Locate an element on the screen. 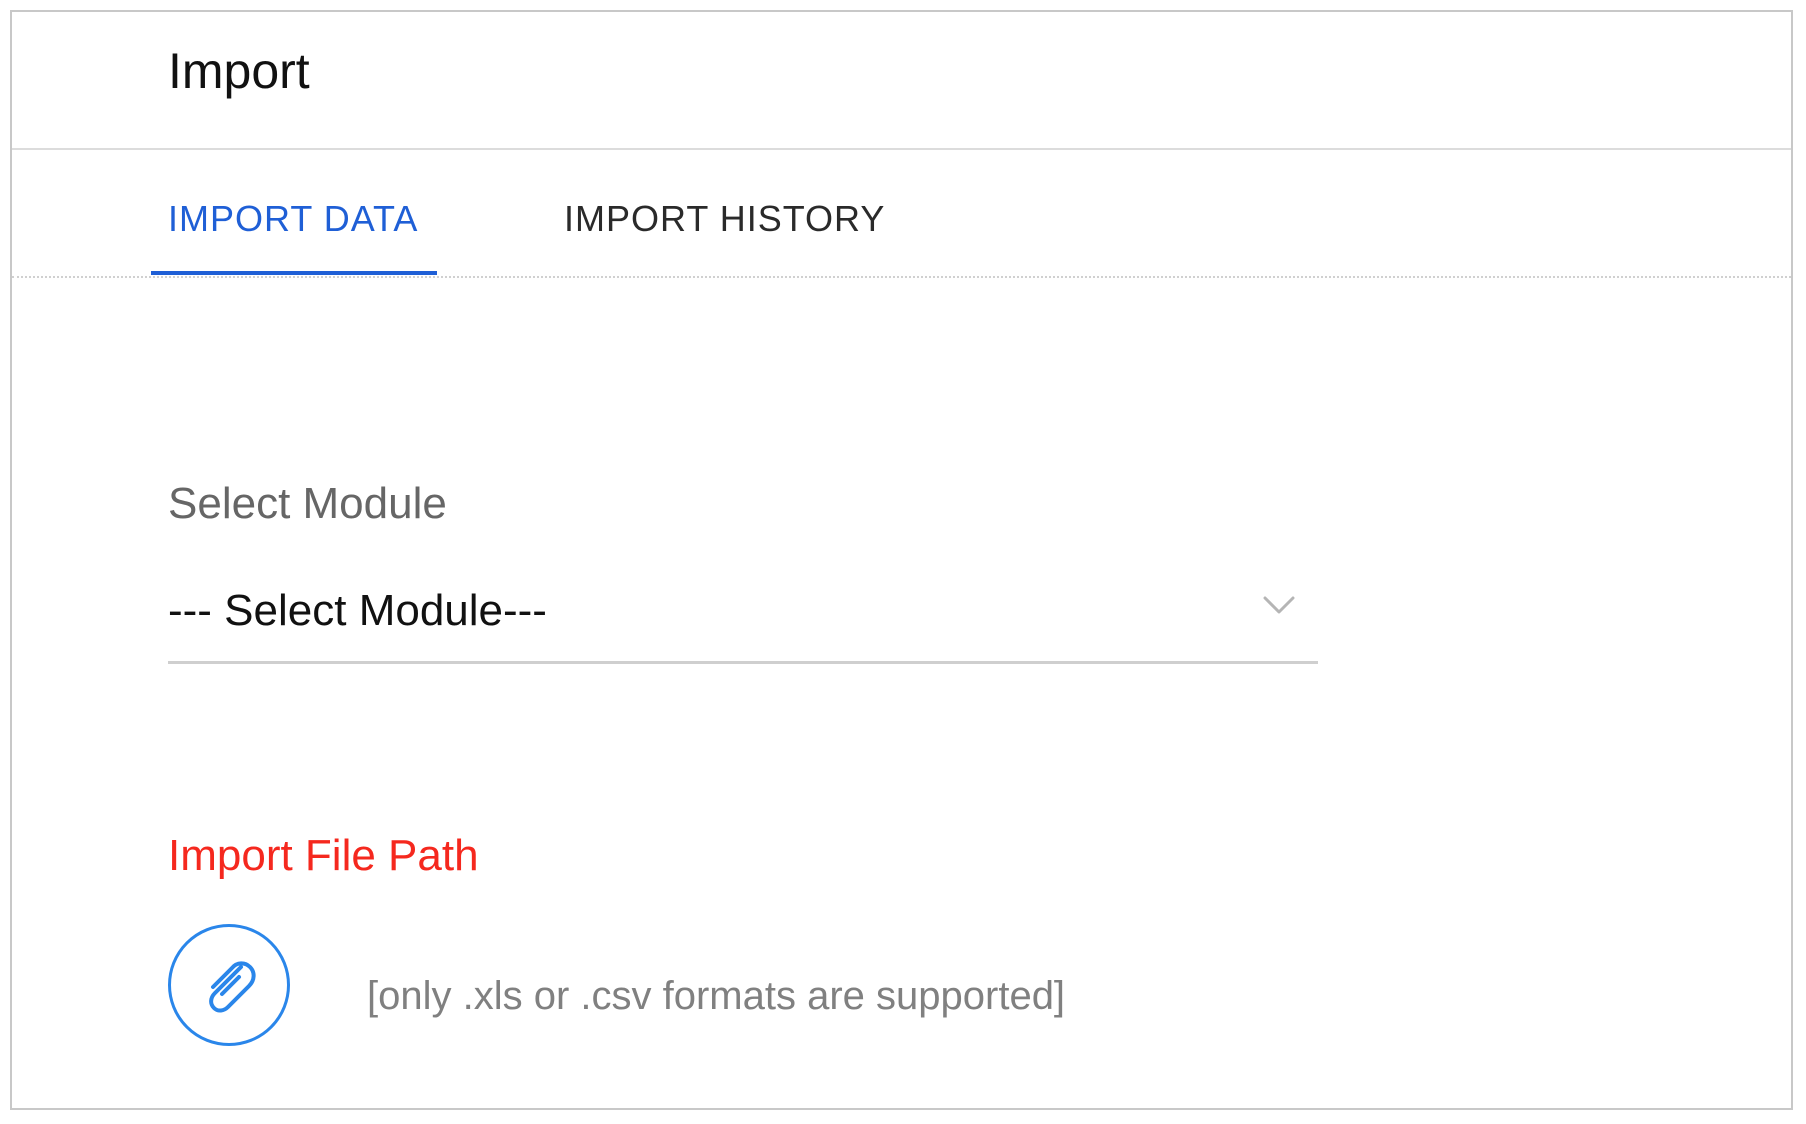 The height and width of the screenshot is (1124, 1806). tab-import-data: IMPORT DATA is located at coordinates (293, 219).